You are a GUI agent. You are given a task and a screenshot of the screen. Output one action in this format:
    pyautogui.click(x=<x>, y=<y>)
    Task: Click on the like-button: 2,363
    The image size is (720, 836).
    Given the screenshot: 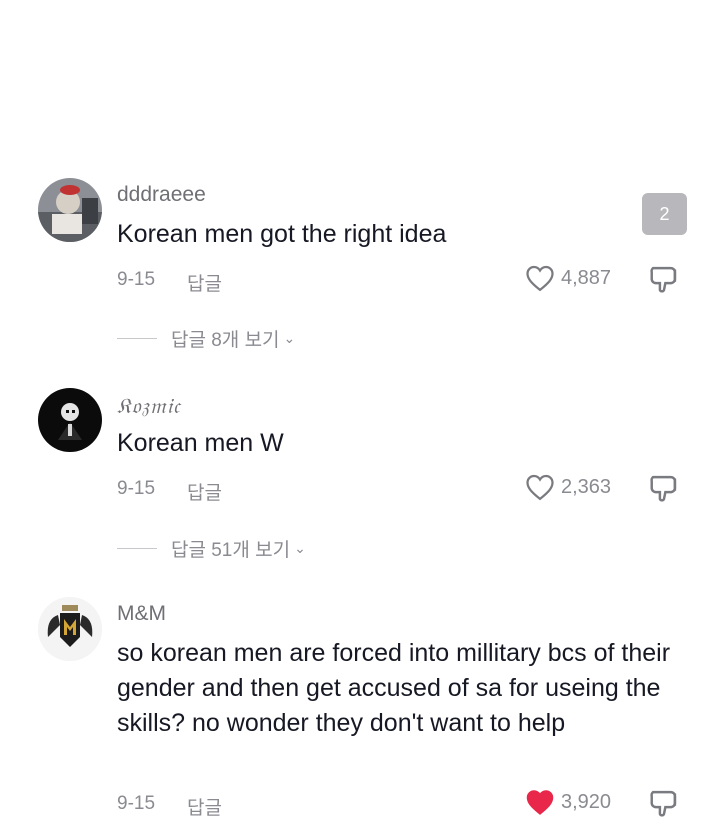 What is the action you would take?
    pyautogui.click(x=568, y=487)
    